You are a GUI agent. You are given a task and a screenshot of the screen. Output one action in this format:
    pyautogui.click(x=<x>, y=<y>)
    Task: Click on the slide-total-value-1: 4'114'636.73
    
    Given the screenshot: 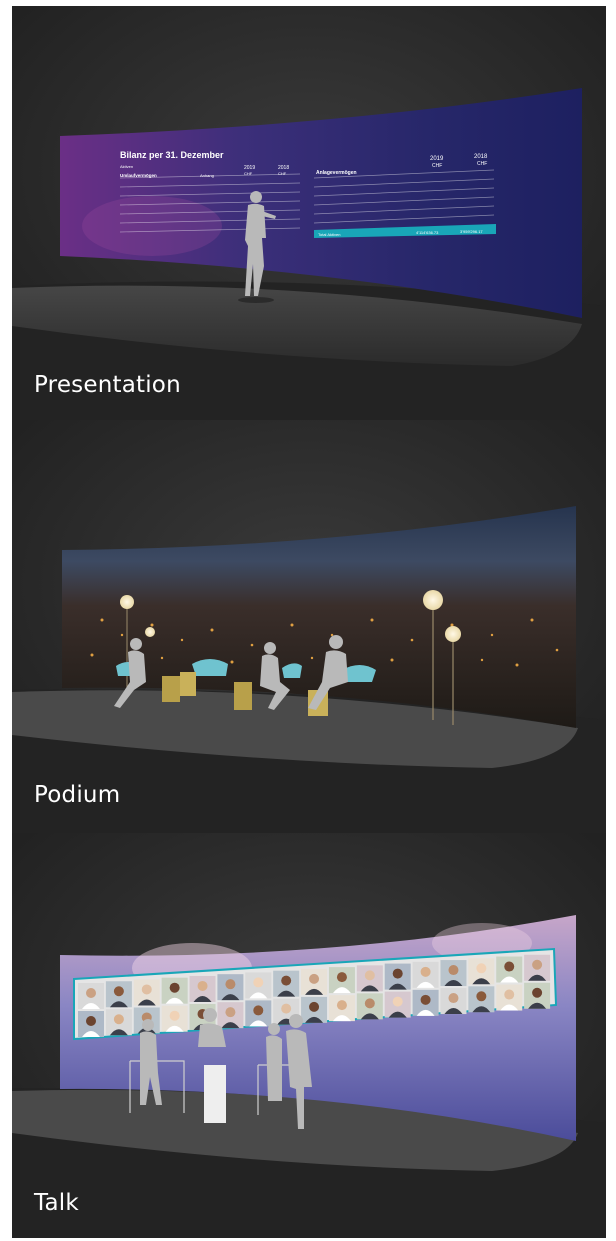 What is the action you would take?
    pyautogui.click(x=427, y=232)
    